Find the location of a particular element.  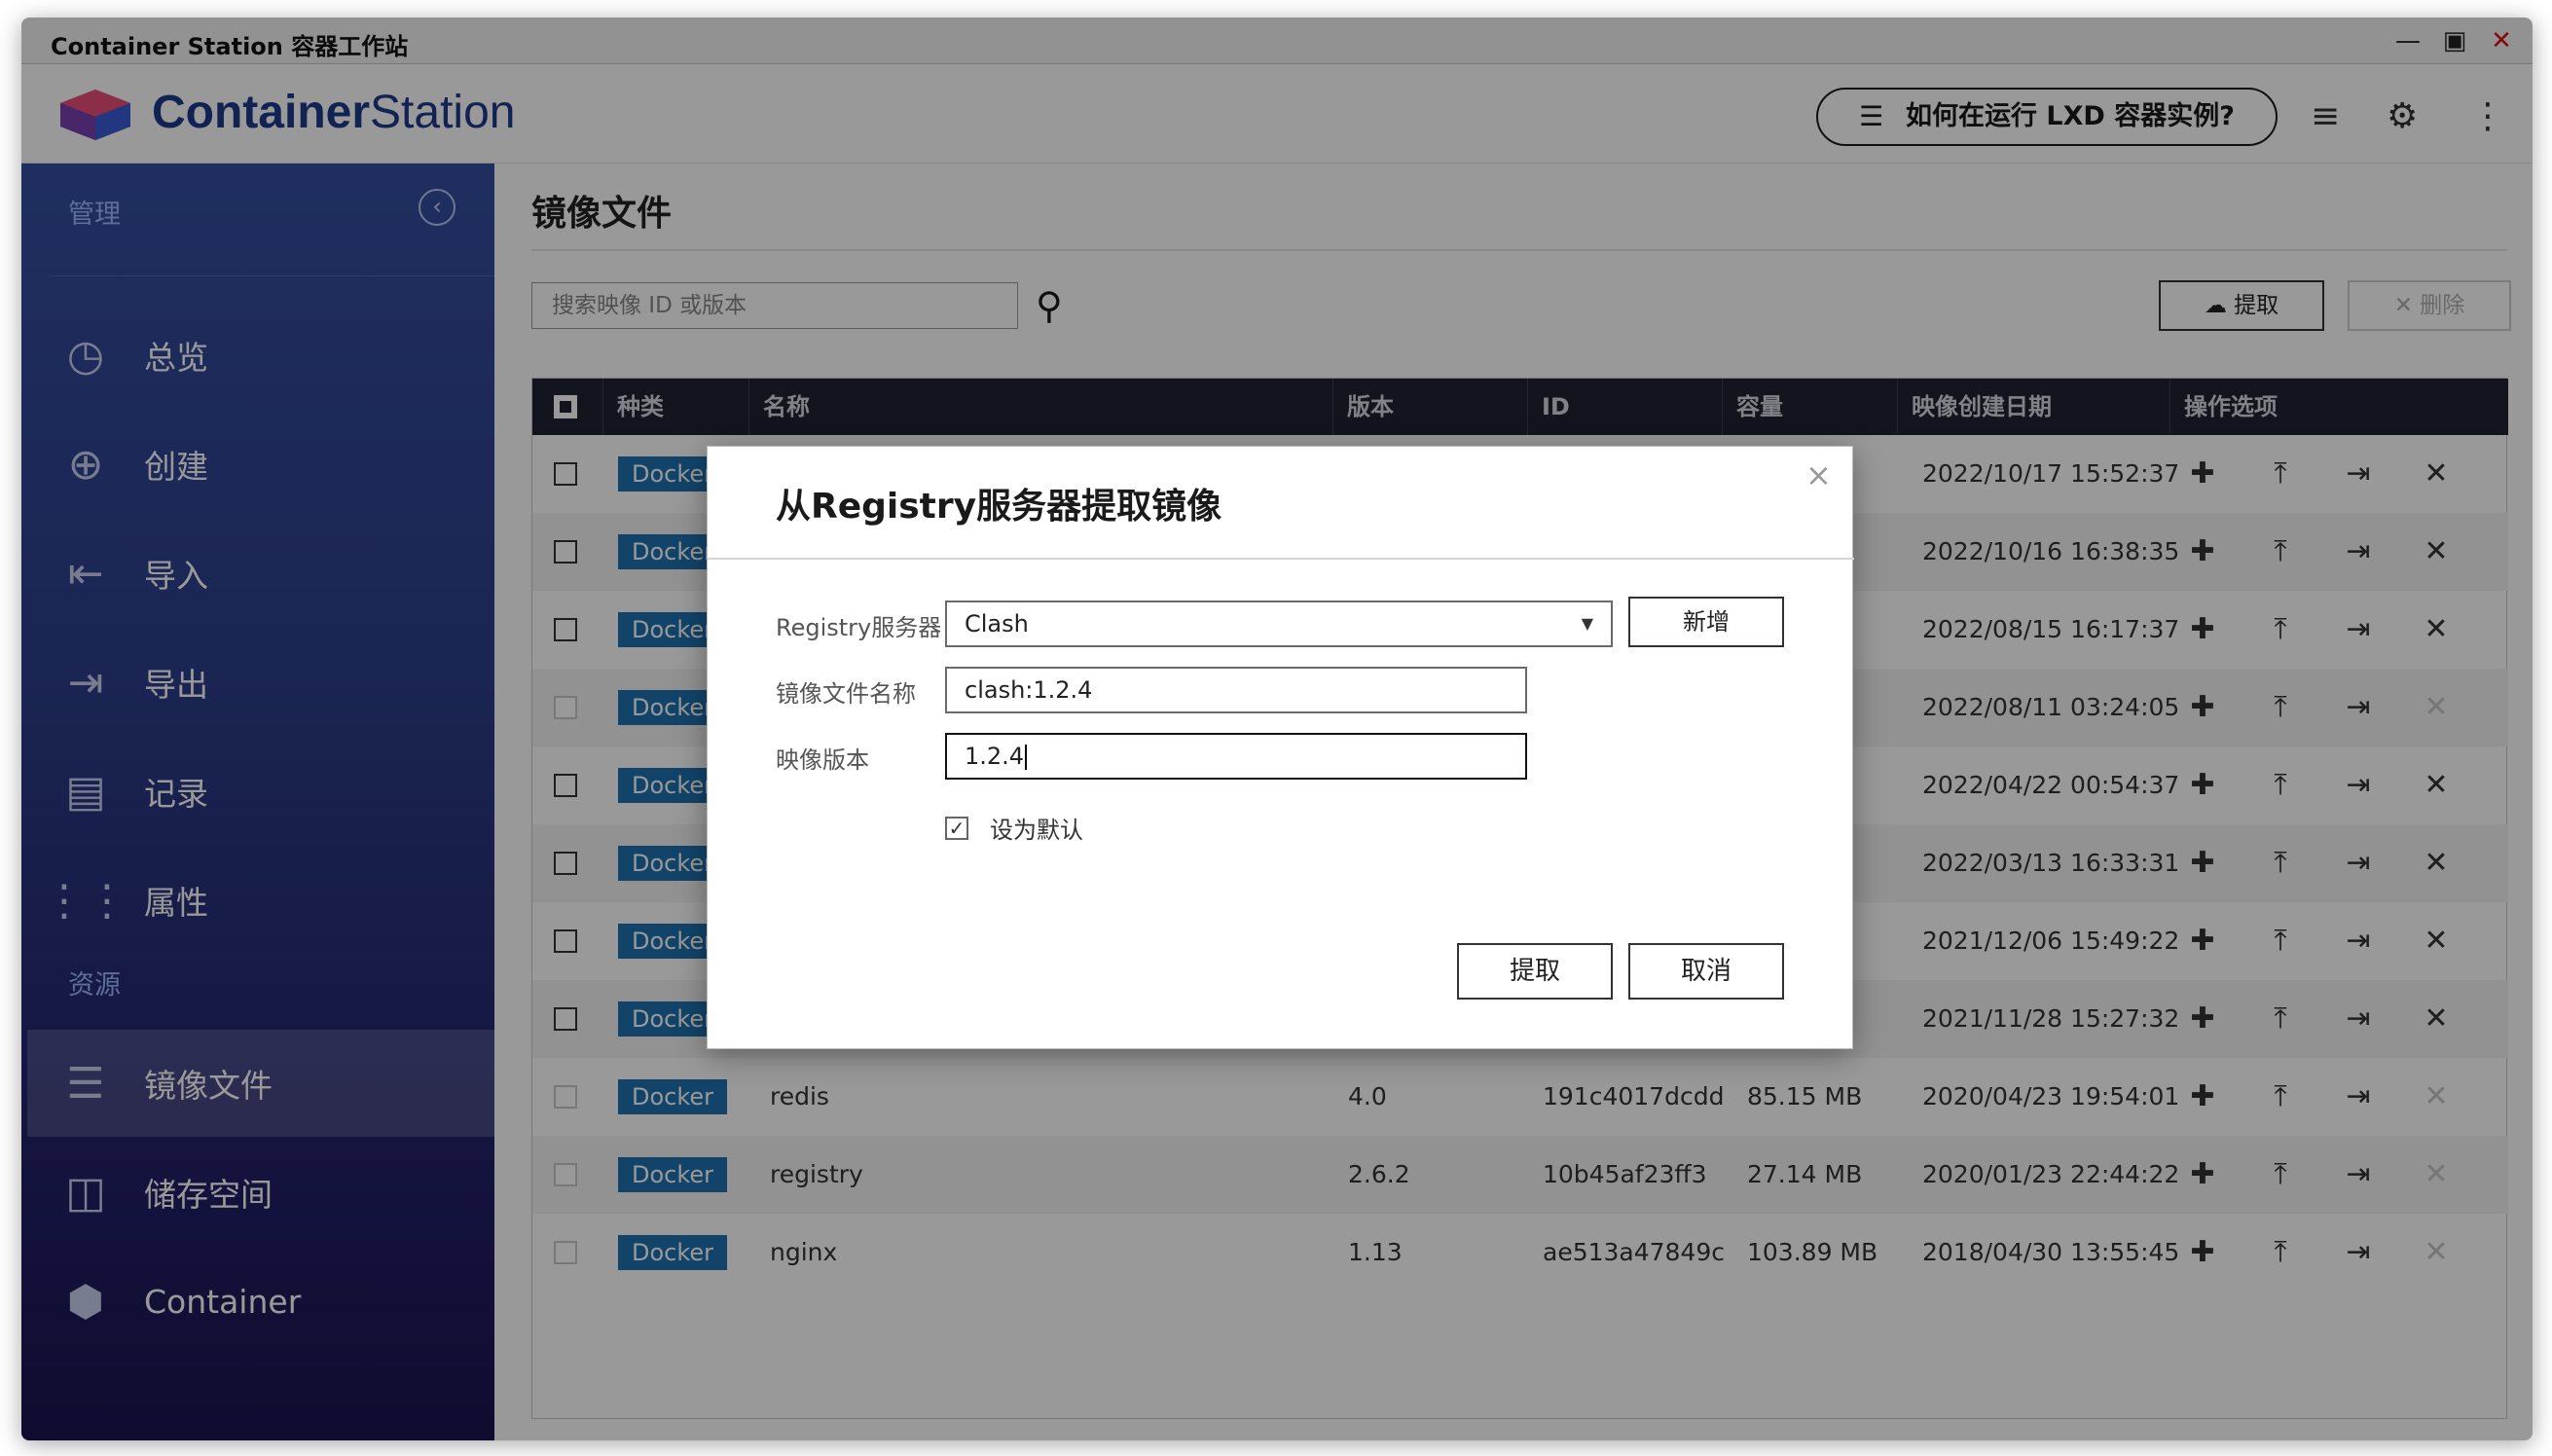

set-default-checkbox: ✓ is located at coordinates (956, 828).